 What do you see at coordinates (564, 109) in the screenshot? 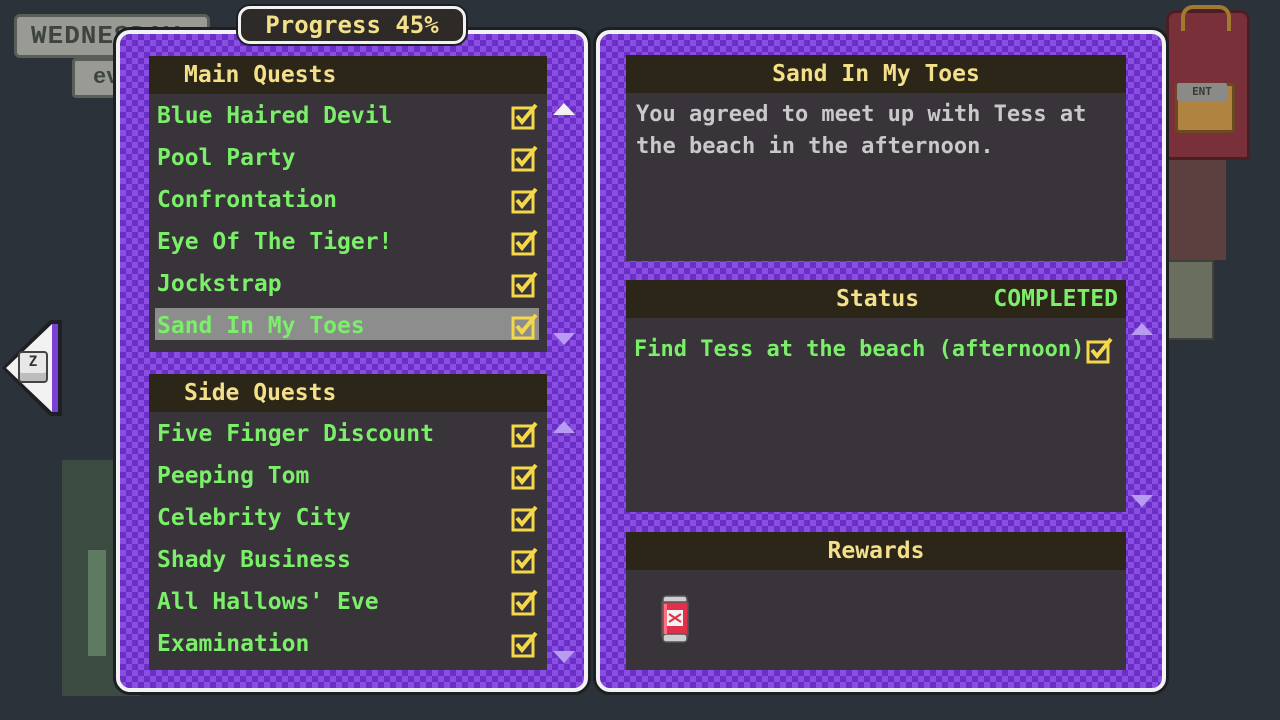
I see `main-scroll-up-icon` at bounding box center [564, 109].